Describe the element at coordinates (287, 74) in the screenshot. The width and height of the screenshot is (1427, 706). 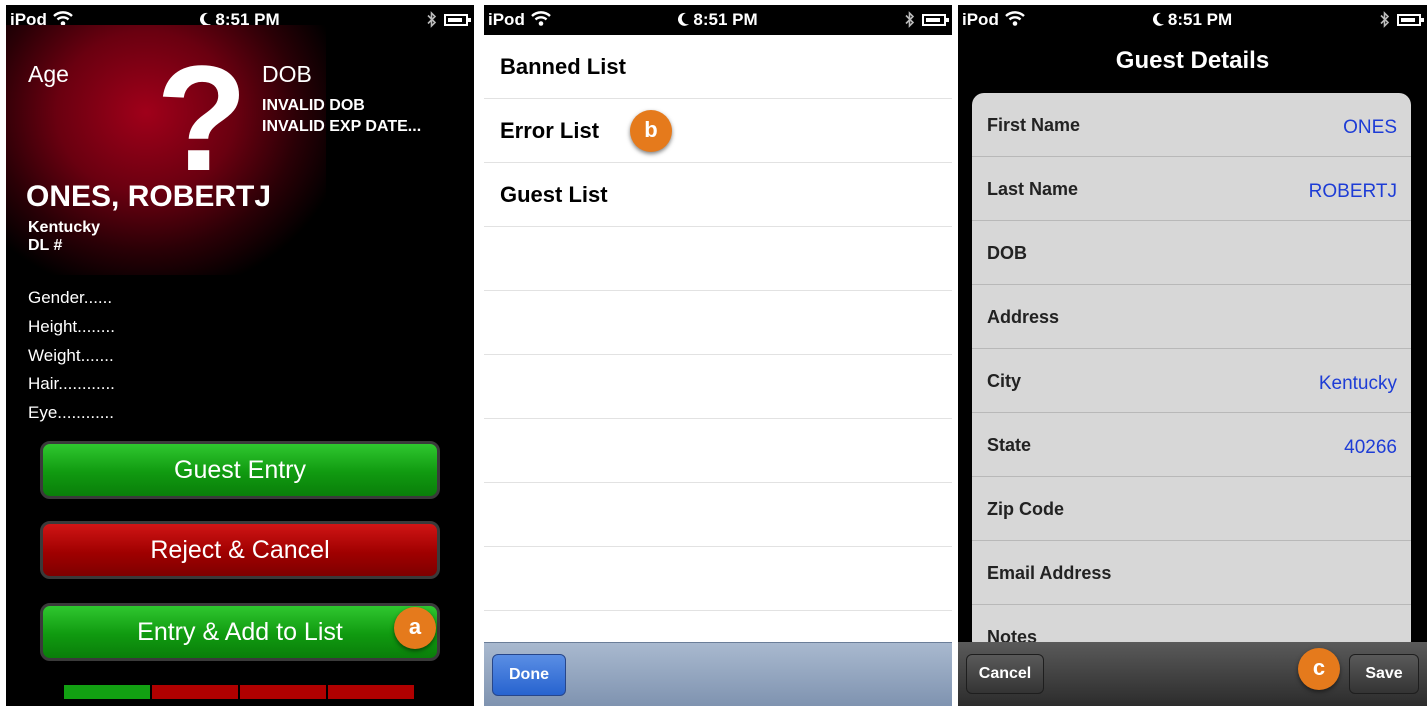
I see `dob-label: DOB` at that location.